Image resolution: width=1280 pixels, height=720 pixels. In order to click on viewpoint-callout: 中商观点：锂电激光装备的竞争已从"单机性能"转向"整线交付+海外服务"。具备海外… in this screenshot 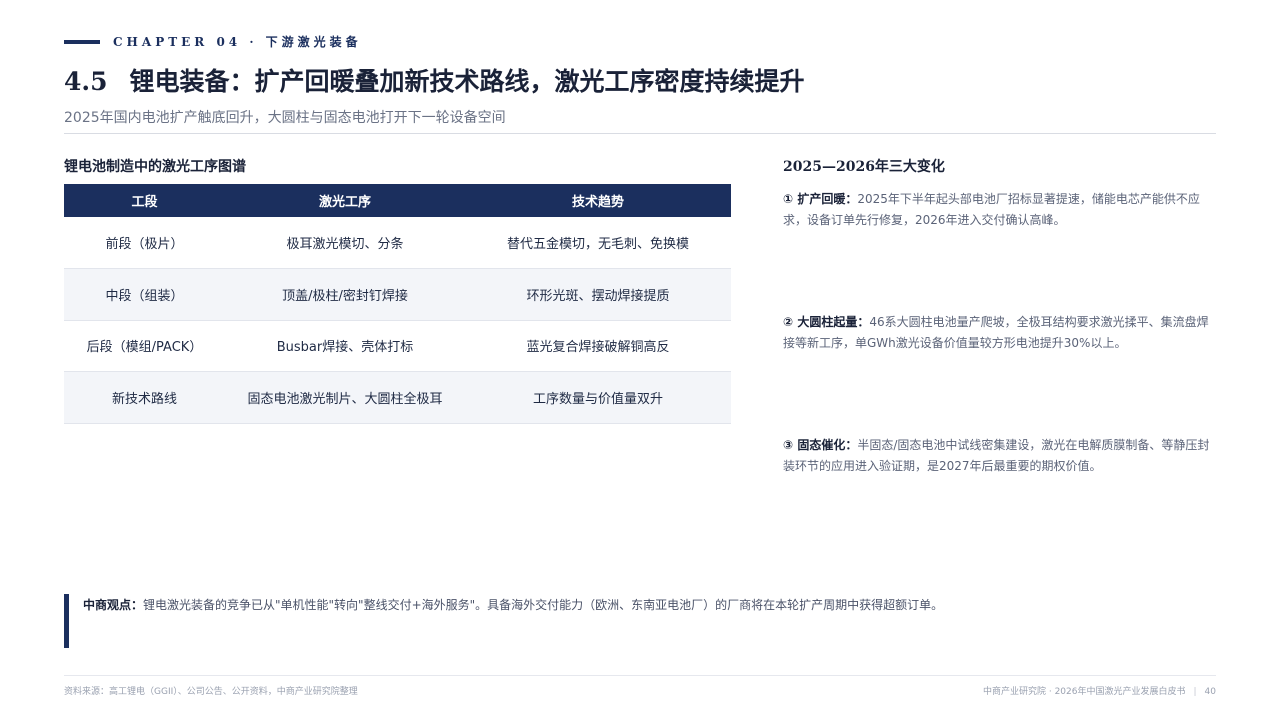, I will do `click(643, 605)`.